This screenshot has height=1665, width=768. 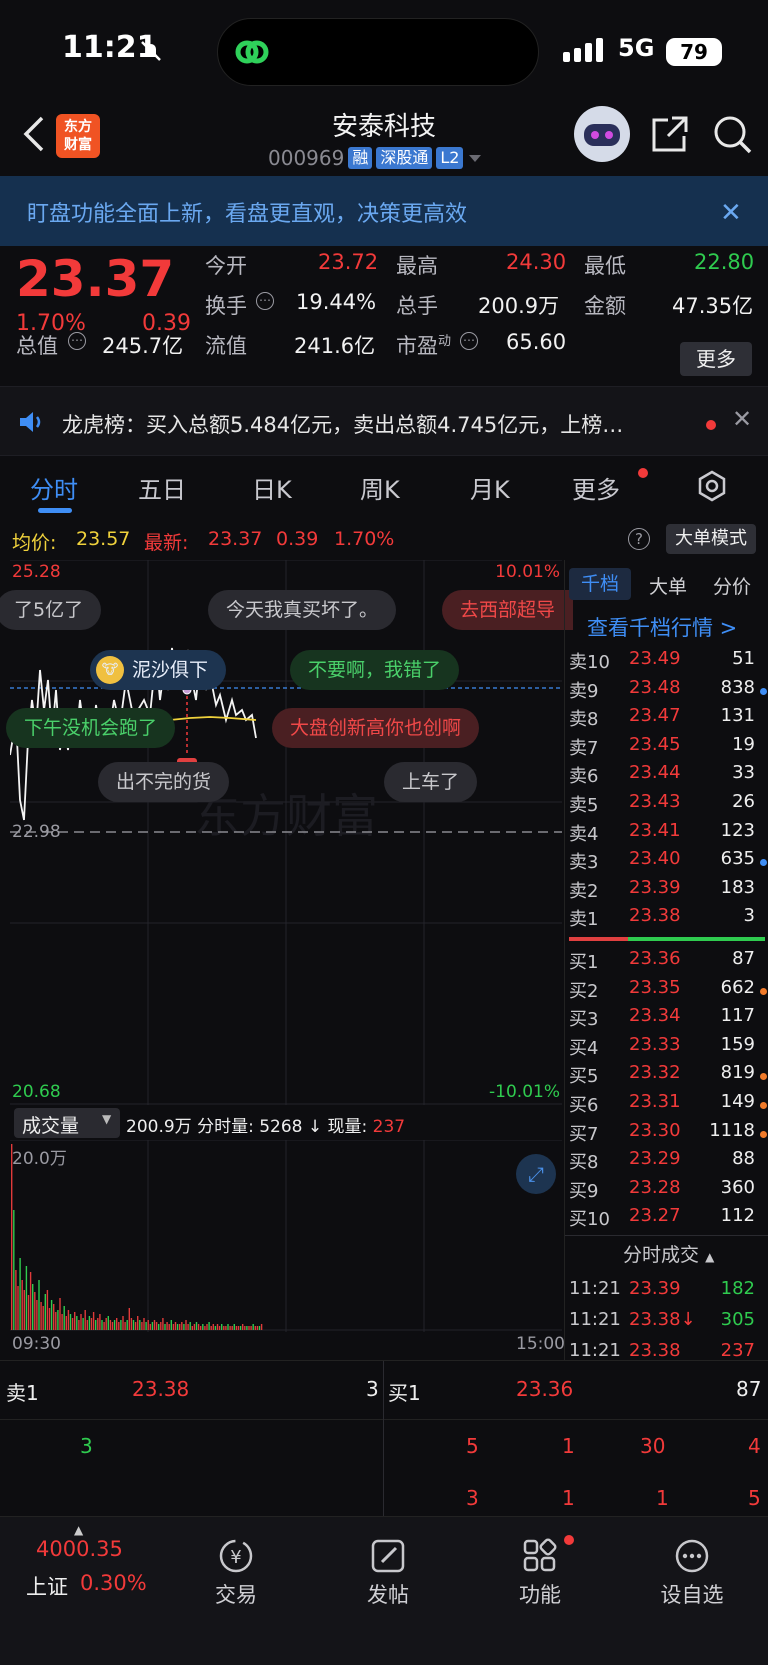 What do you see at coordinates (666, 991) in the screenshot?
I see `order-book-row: 买2 23.35 662` at bounding box center [666, 991].